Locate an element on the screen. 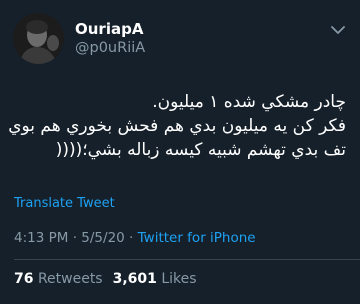  likes-label: Likes is located at coordinates (179, 279).